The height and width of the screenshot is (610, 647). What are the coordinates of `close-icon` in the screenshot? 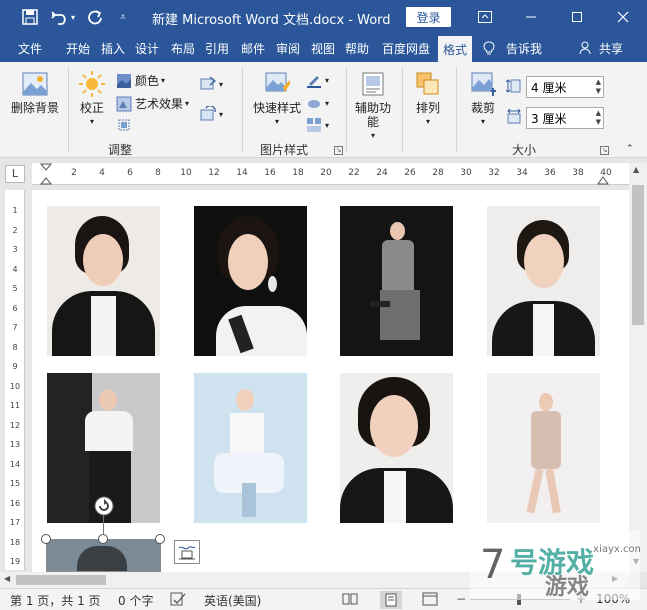 It's located at (623, 17).